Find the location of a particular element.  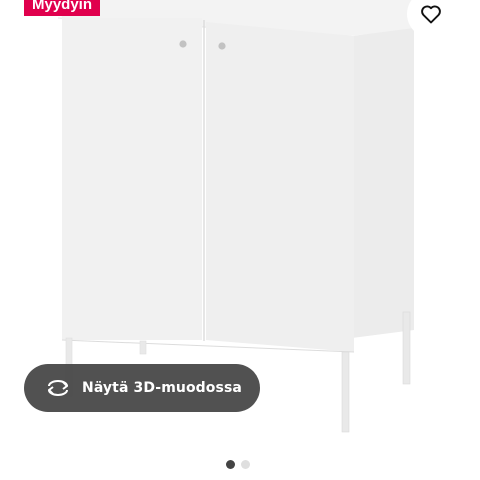

view-3d-label: Näytä 3D-muodossa is located at coordinates (162, 388).